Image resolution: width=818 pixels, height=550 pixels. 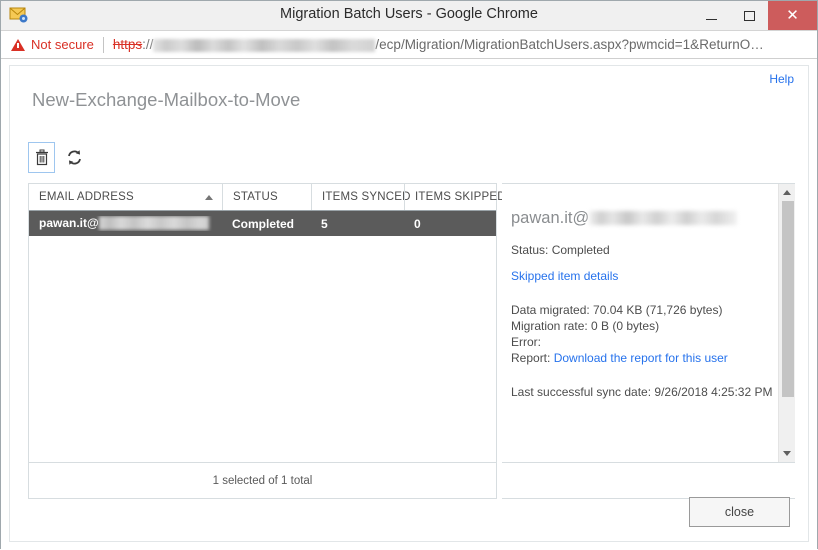 I want to click on cell-email-prefix: pawan.it@, so click(x=69, y=222).